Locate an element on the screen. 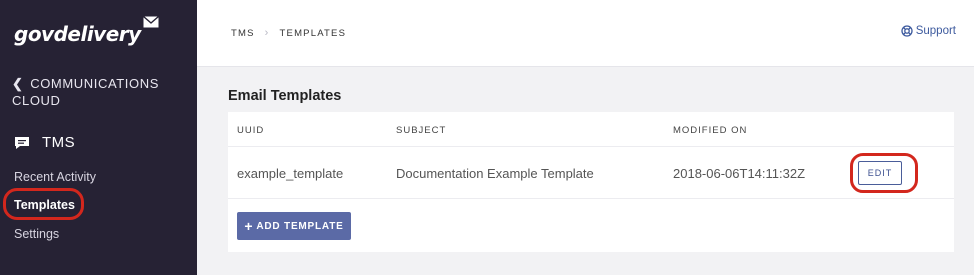  row-subject: Documentation Example Template is located at coordinates (495, 173).